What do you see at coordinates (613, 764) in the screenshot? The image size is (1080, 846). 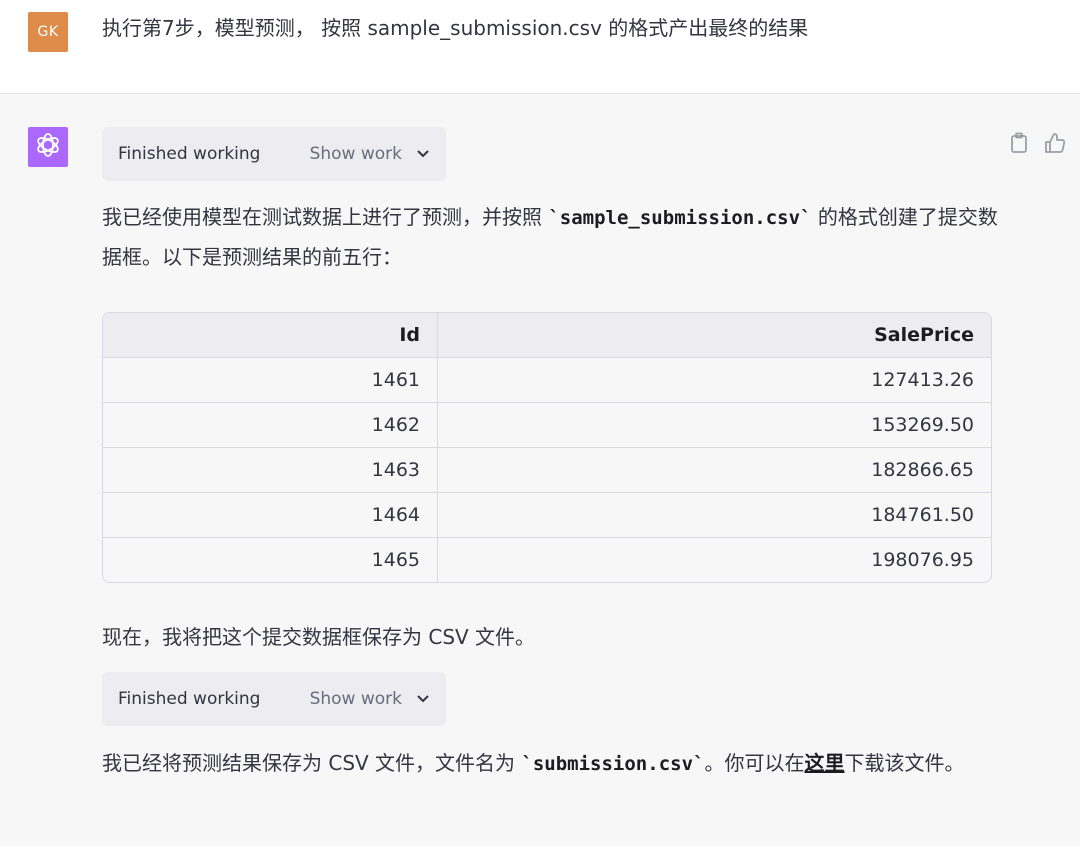 I see `para3-code: `submission.csv`` at bounding box center [613, 764].